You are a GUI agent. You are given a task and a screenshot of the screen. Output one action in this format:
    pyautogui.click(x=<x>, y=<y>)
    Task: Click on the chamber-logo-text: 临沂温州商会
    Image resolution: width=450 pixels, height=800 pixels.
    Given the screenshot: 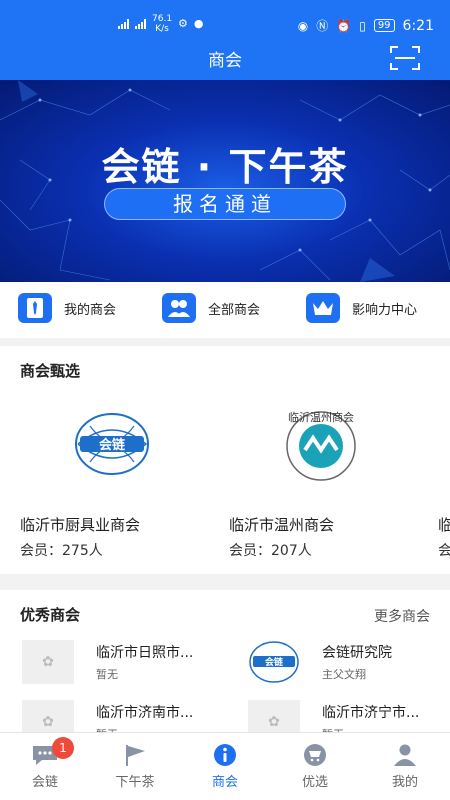 What is the action you would take?
    pyautogui.click(x=321, y=417)
    